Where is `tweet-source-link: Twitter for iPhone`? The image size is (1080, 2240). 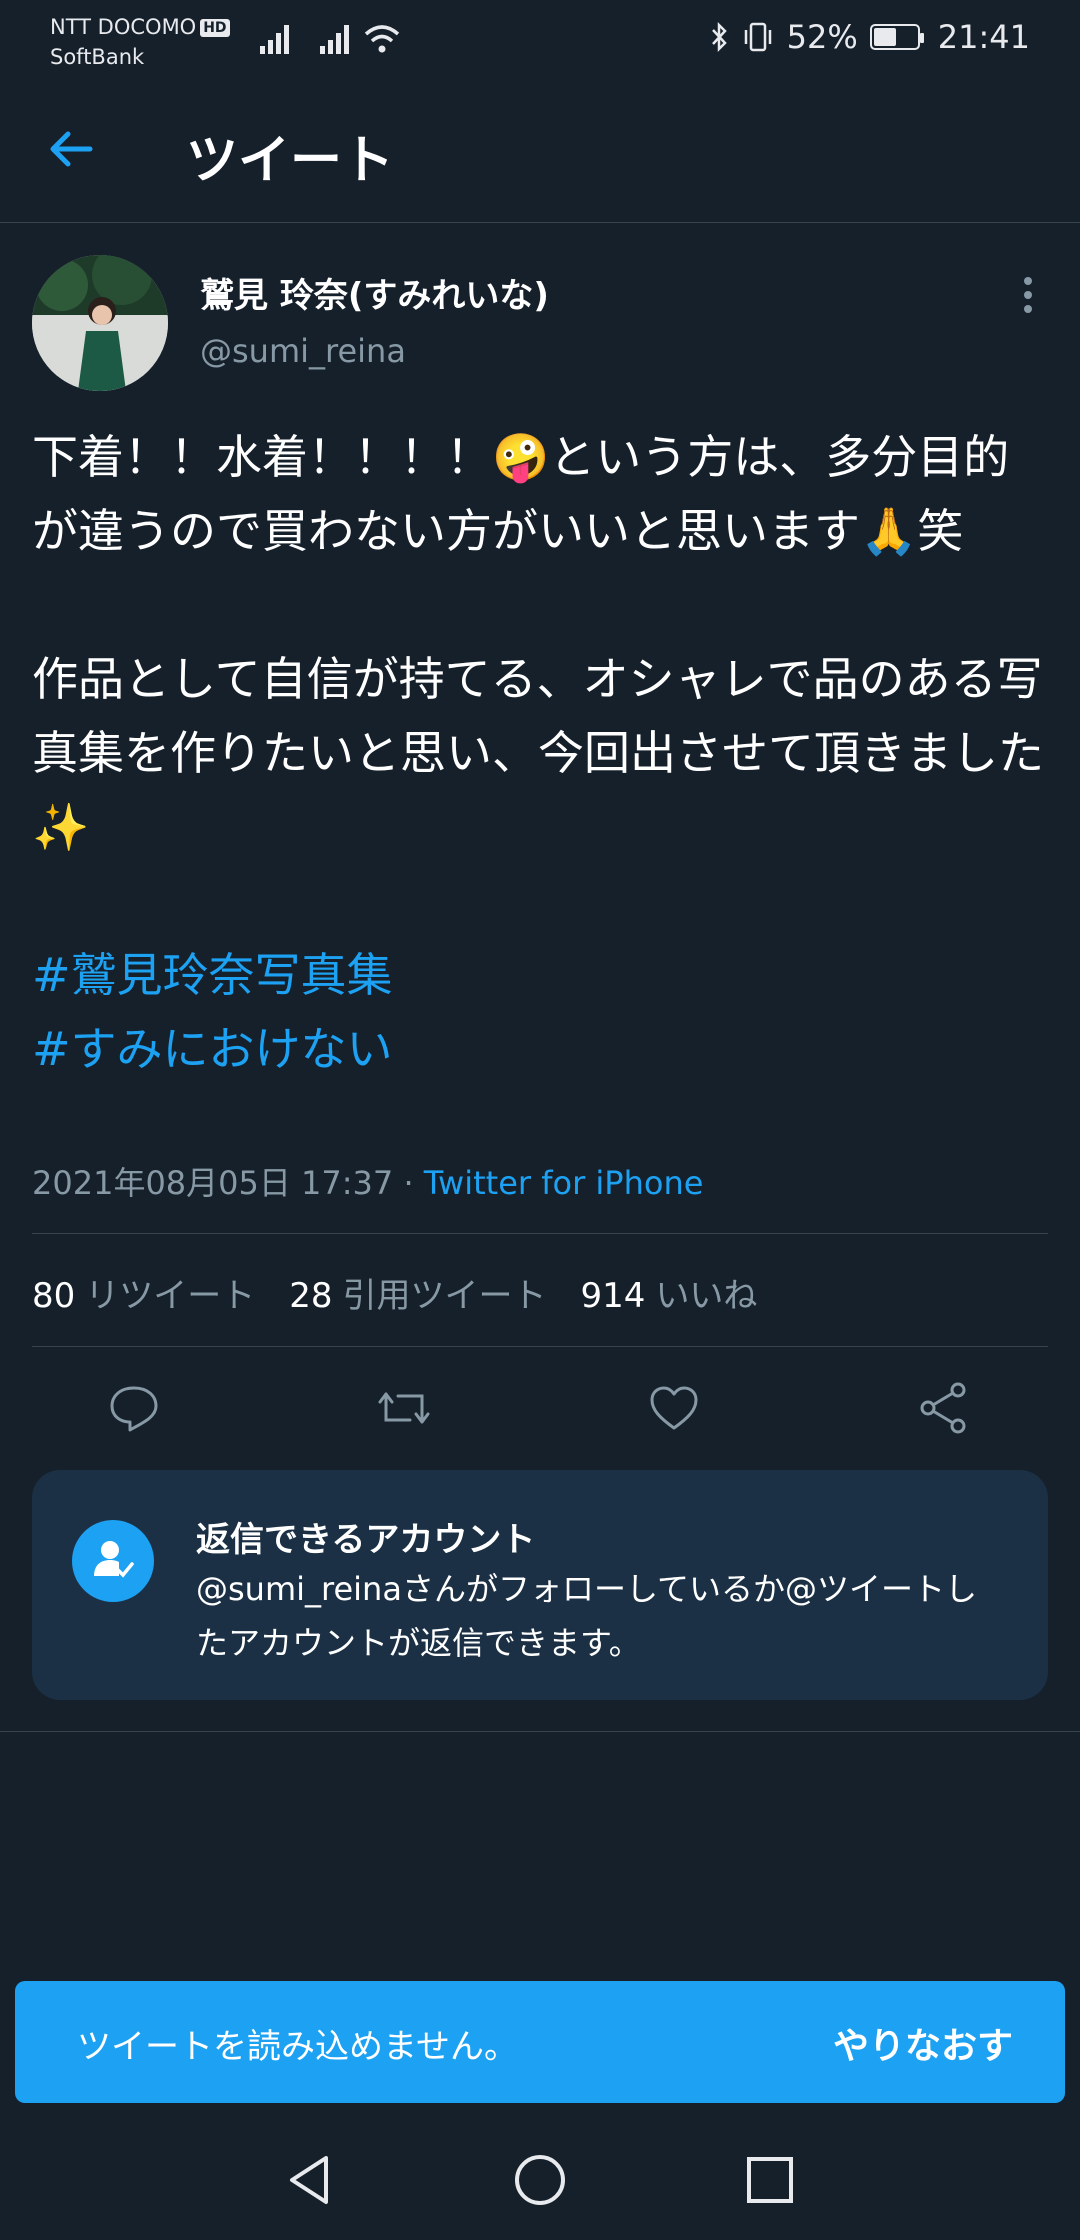 tweet-source-link: Twitter for iPhone is located at coordinates (564, 1183).